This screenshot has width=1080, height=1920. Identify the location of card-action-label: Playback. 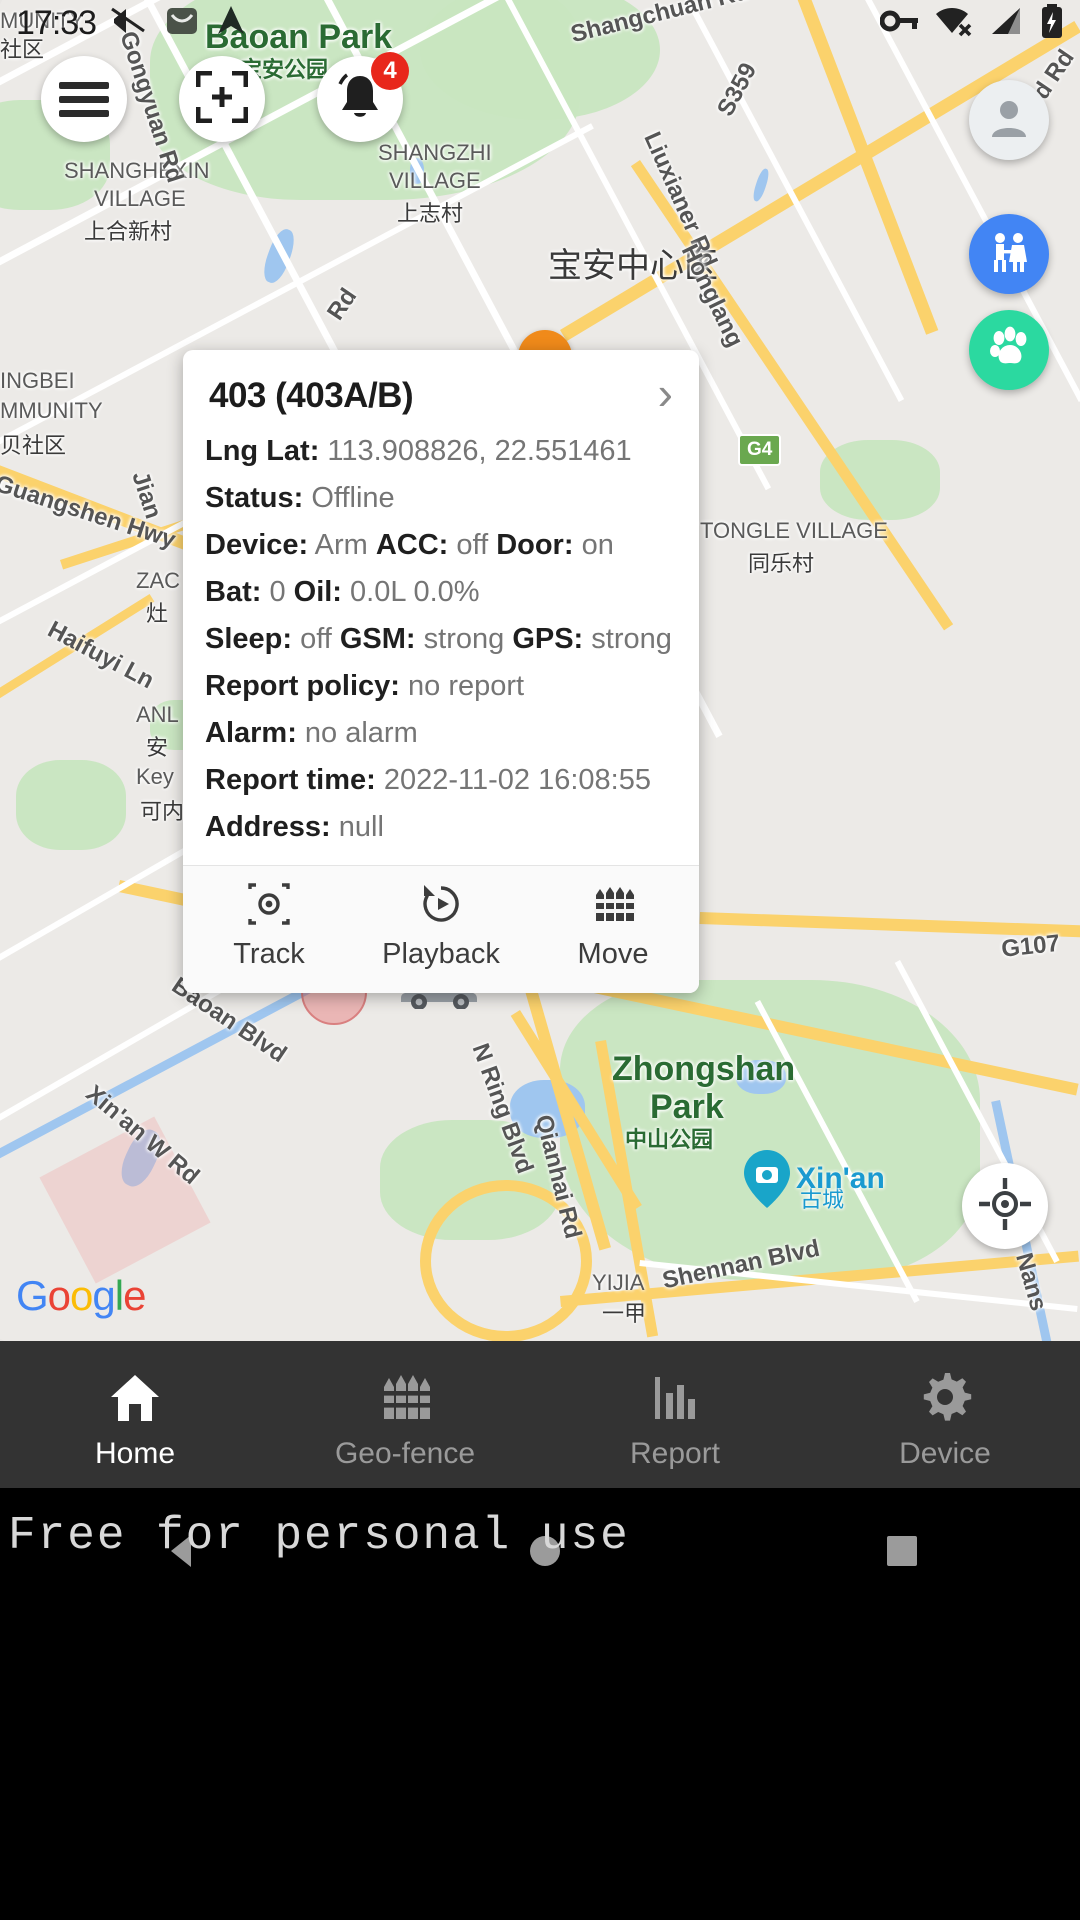
(441, 954).